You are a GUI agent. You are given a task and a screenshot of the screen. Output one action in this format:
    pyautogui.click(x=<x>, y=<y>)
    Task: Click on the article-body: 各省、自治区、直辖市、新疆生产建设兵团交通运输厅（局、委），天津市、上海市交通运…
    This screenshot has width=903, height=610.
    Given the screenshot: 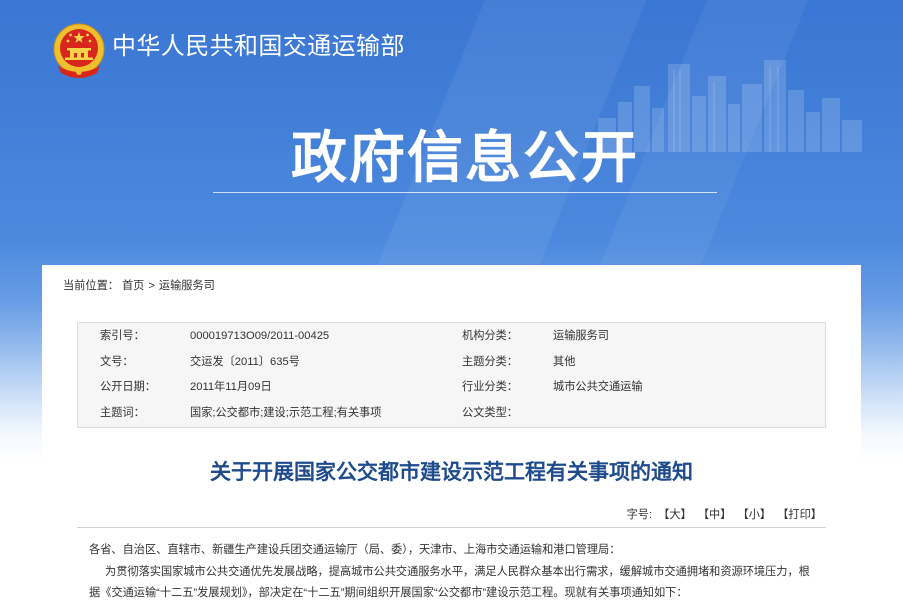 What is the action you would take?
    pyautogui.click(x=454, y=572)
    